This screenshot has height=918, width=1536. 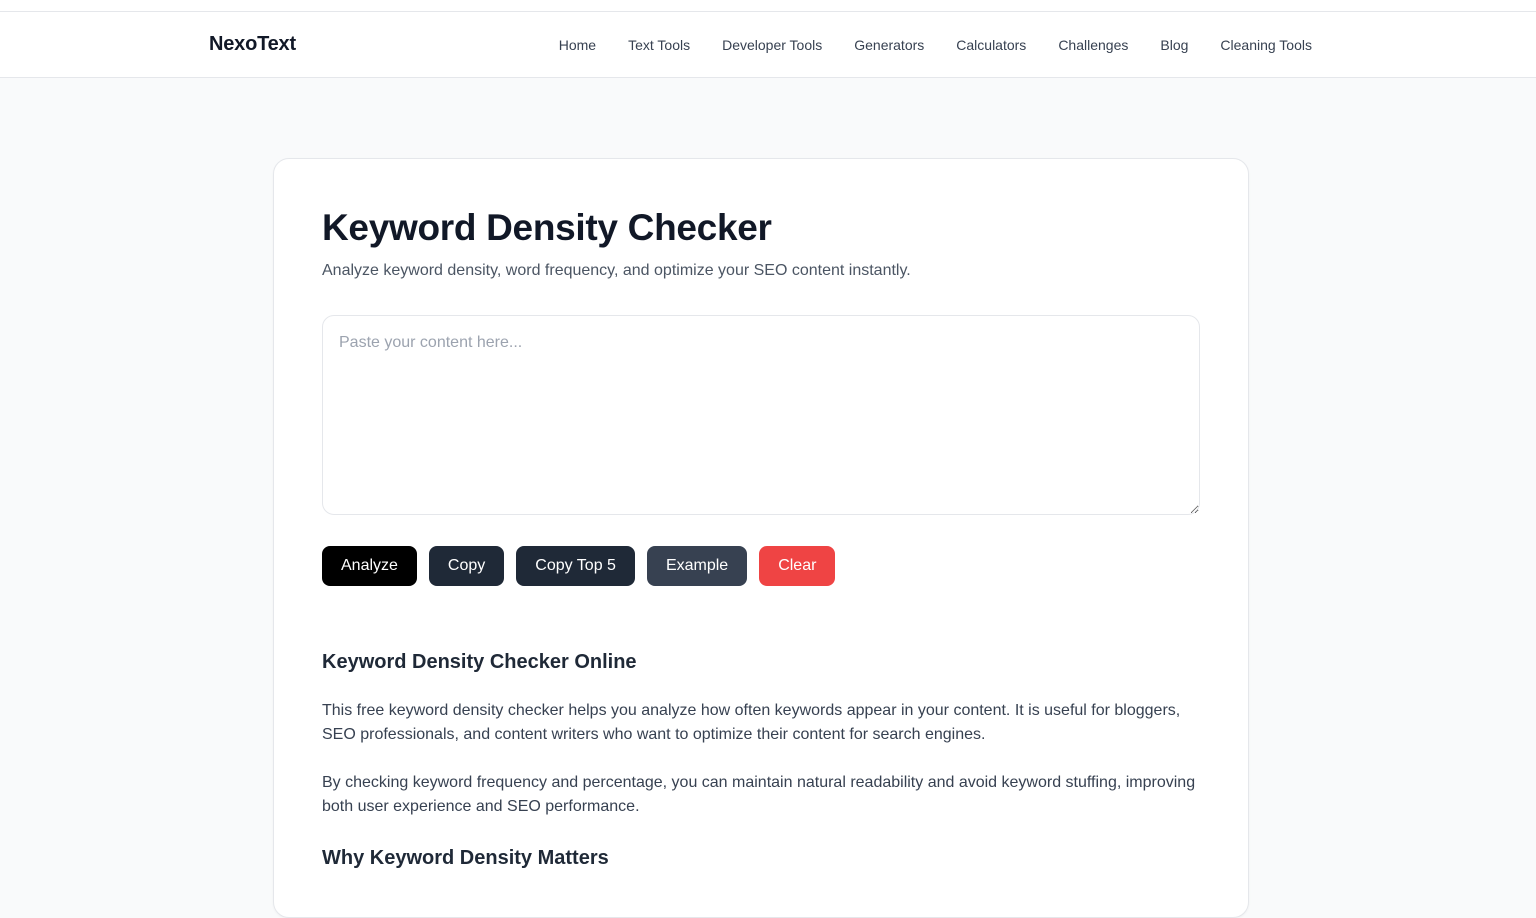 What do you see at coordinates (1093, 45) in the screenshot?
I see `nav-challenges: Challenges` at bounding box center [1093, 45].